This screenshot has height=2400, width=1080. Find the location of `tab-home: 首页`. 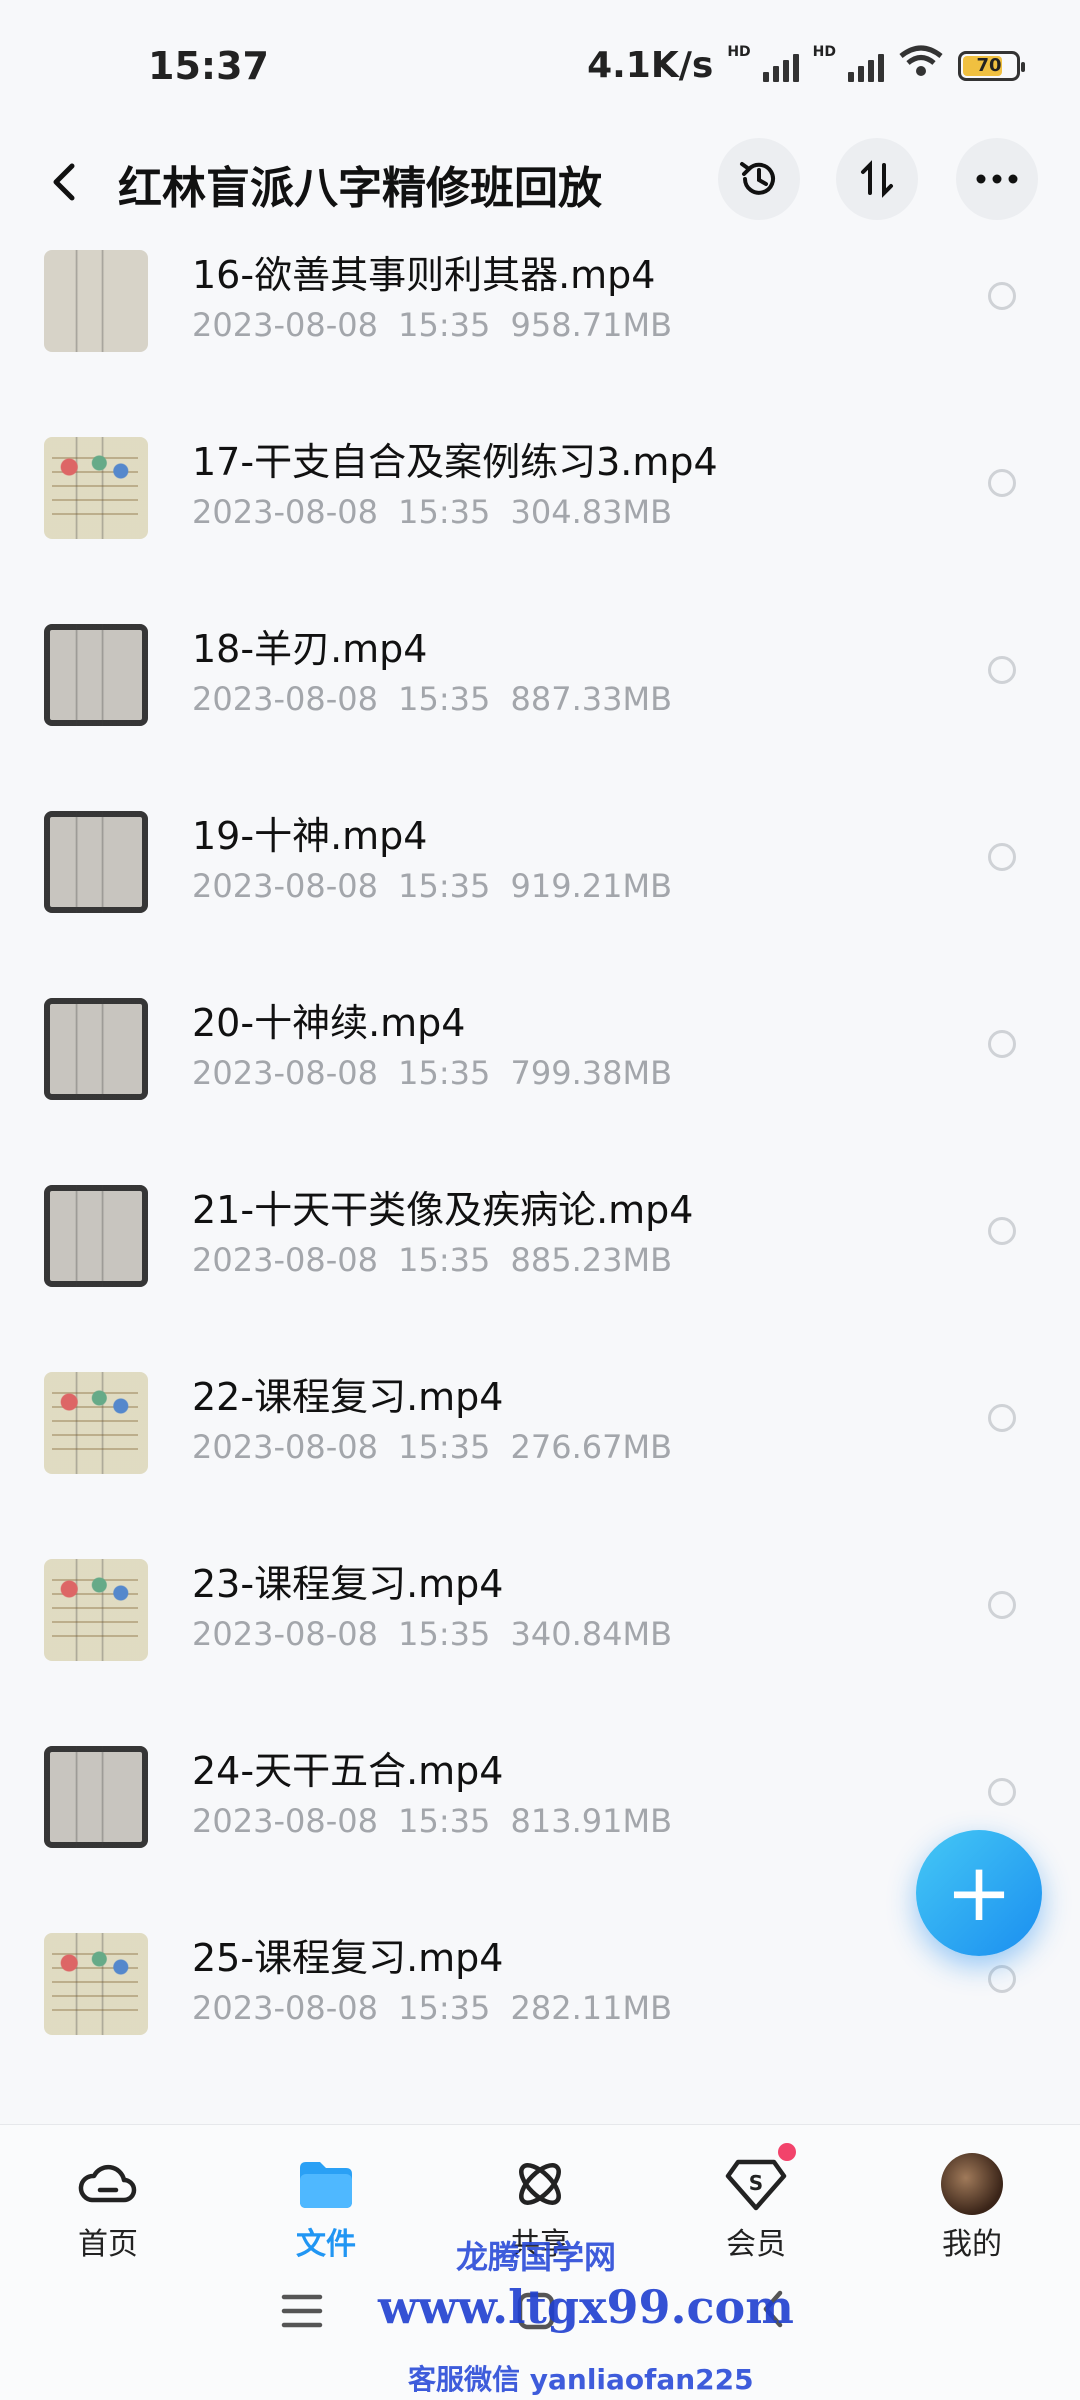

tab-home: 首页 is located at coordinates (108, 2208).